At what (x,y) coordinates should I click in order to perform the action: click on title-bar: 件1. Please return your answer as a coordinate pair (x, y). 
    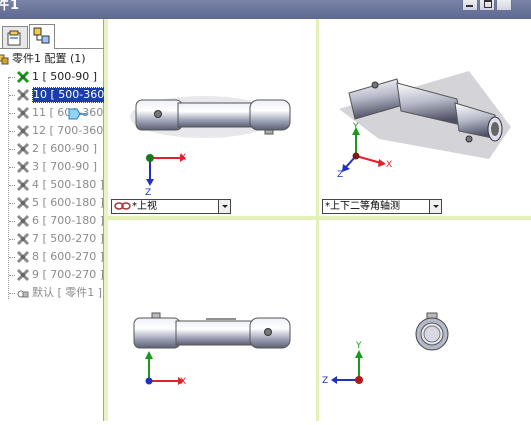
    Looking at the image, I should click on (265, 9).